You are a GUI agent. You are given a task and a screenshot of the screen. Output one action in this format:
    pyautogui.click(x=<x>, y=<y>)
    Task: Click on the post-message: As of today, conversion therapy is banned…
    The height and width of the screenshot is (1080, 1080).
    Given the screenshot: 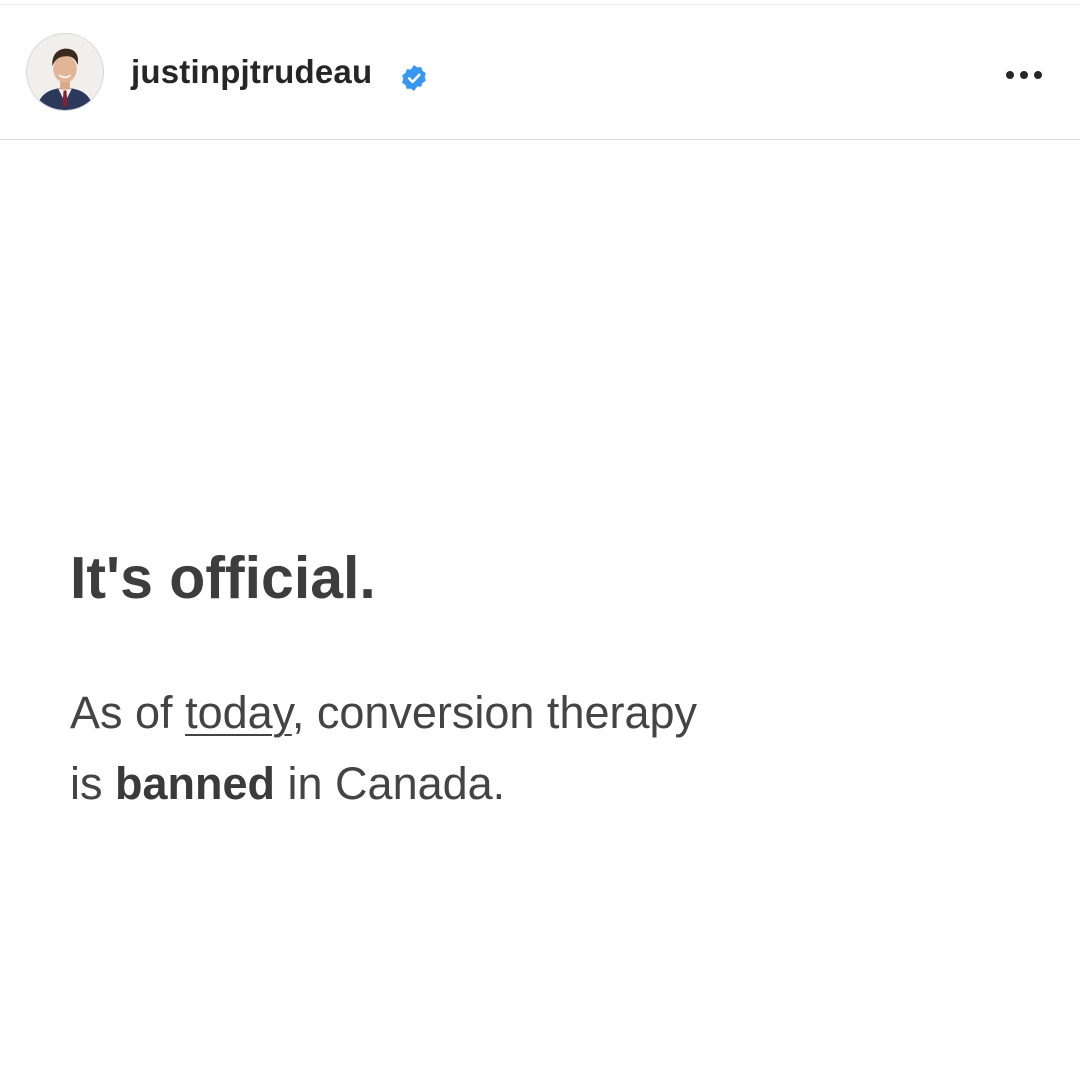 What is the action you would take?
    pyautogui.click(x=500, y=748)
    